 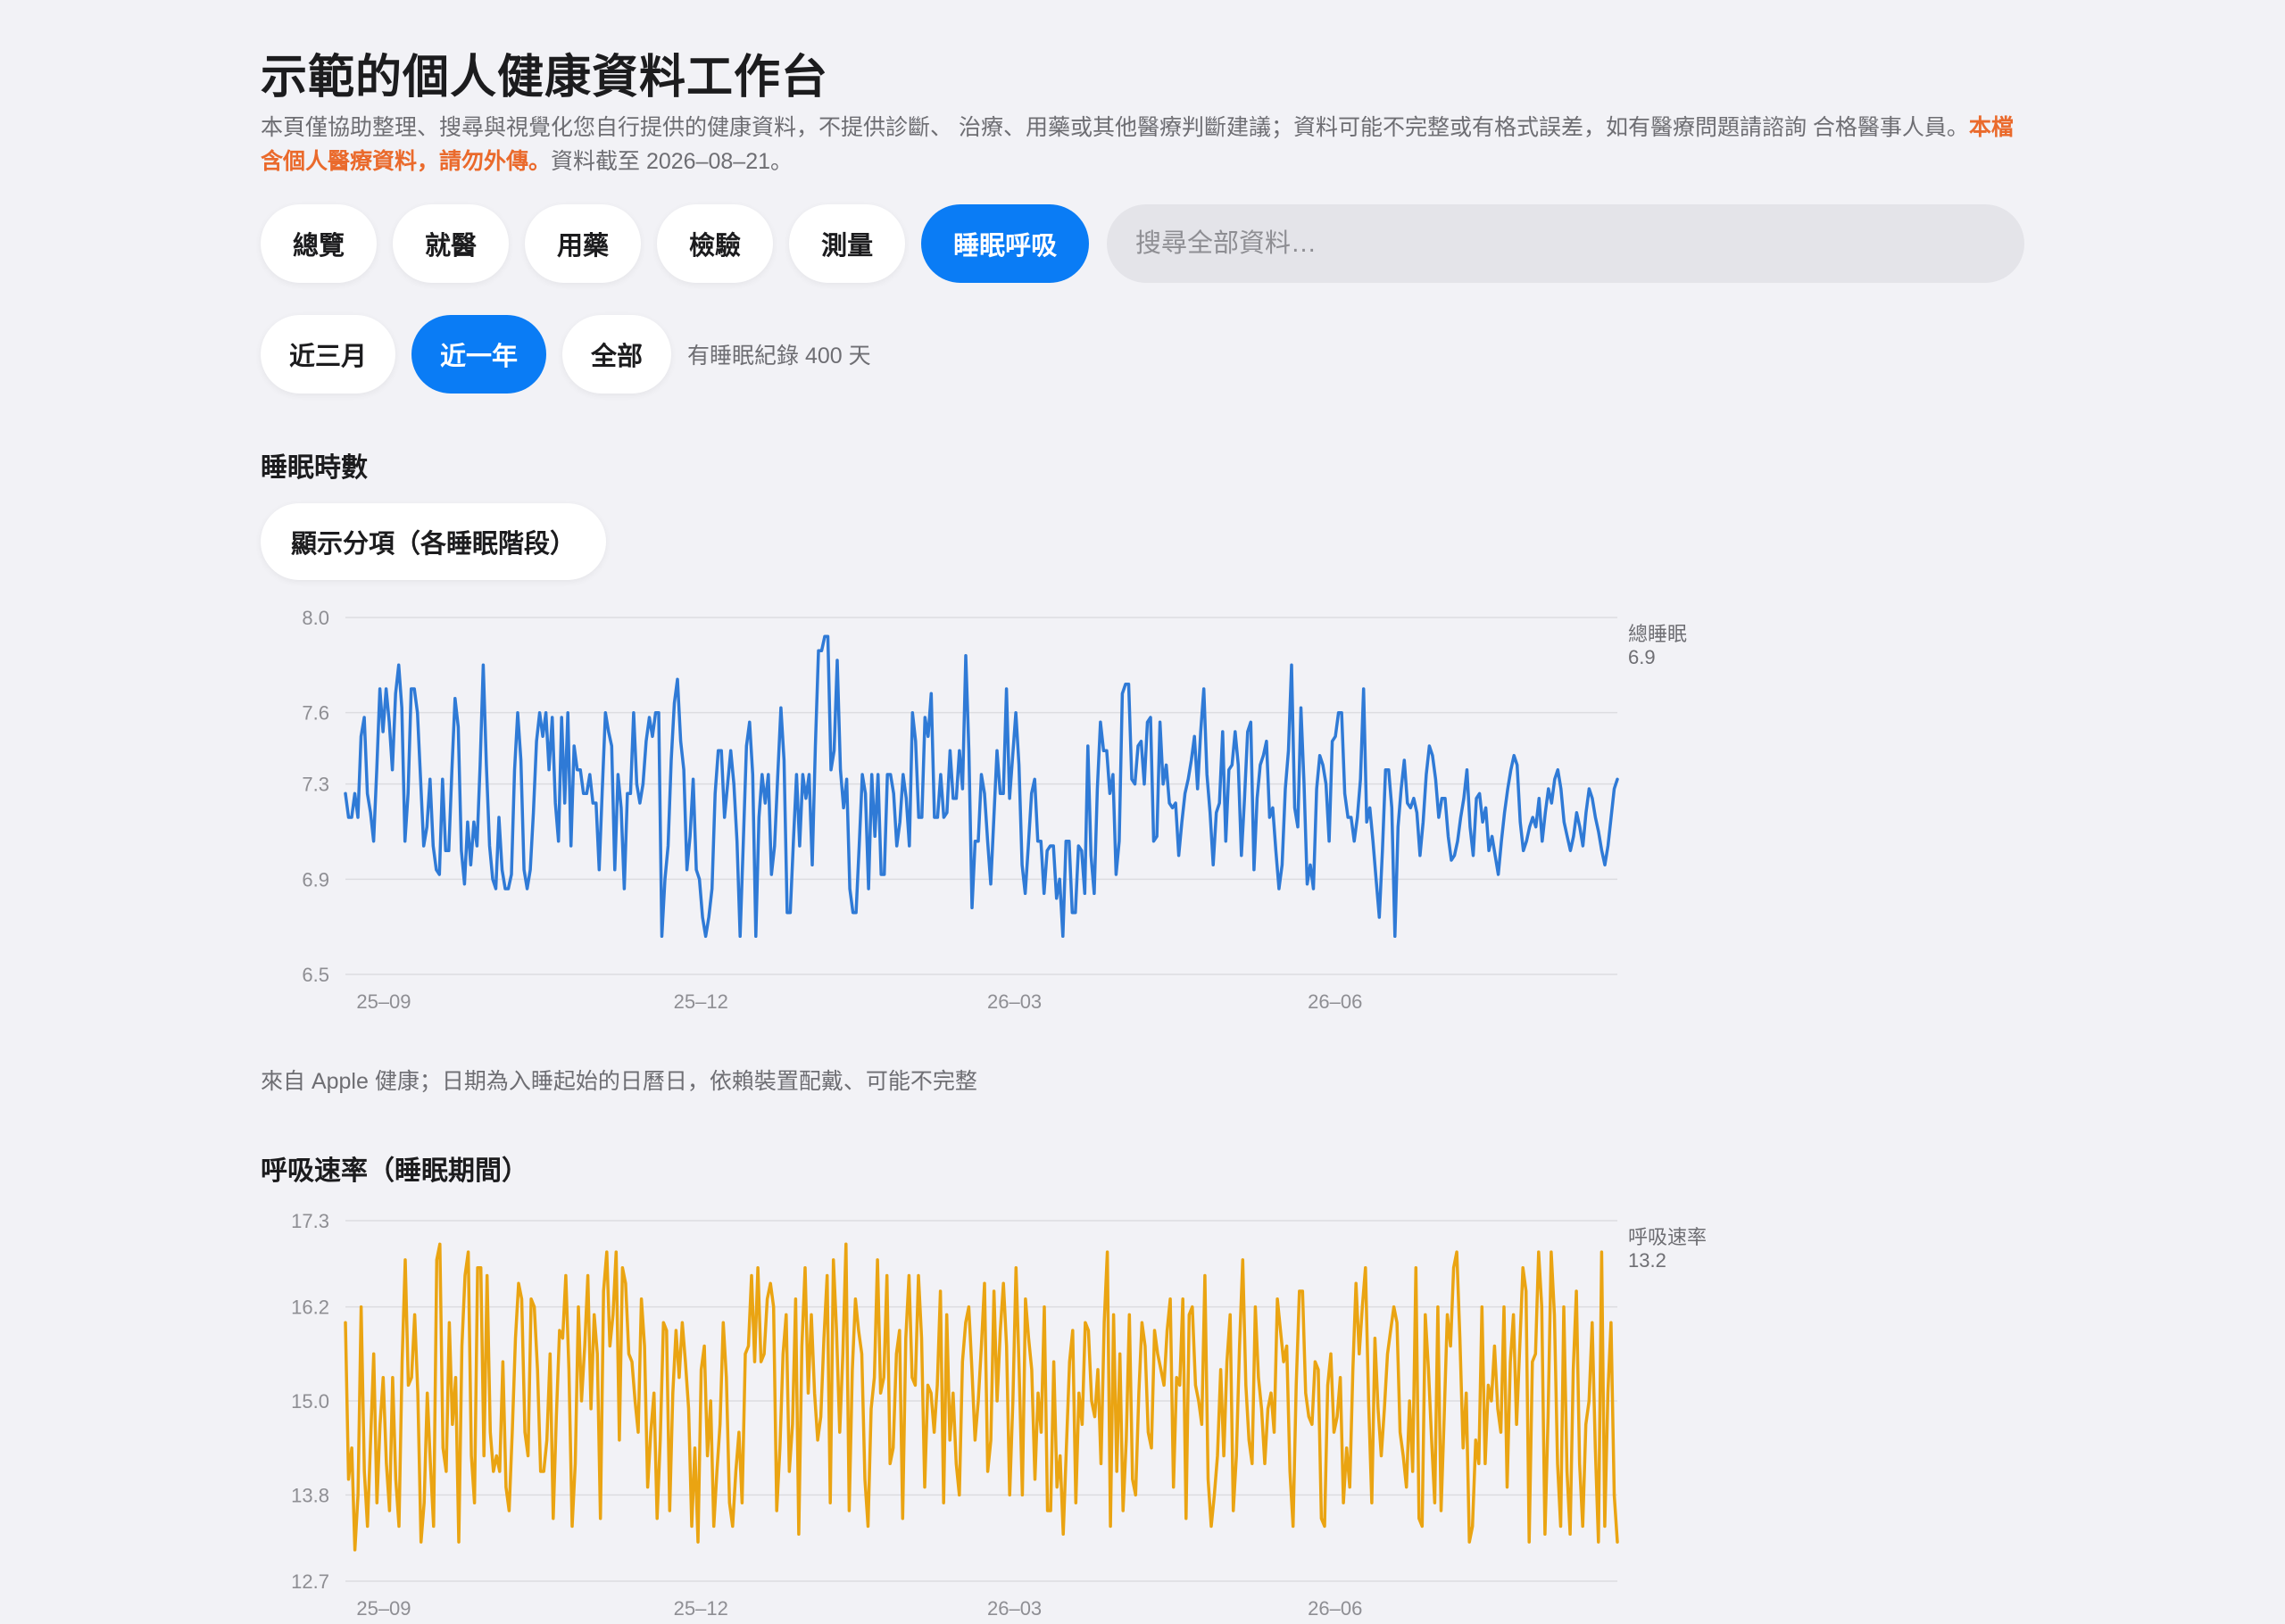 What do you see at coordinates (583, 243) in the screenshot?
I see `tab-medications: 用藥` at bounding box center [583, 243].